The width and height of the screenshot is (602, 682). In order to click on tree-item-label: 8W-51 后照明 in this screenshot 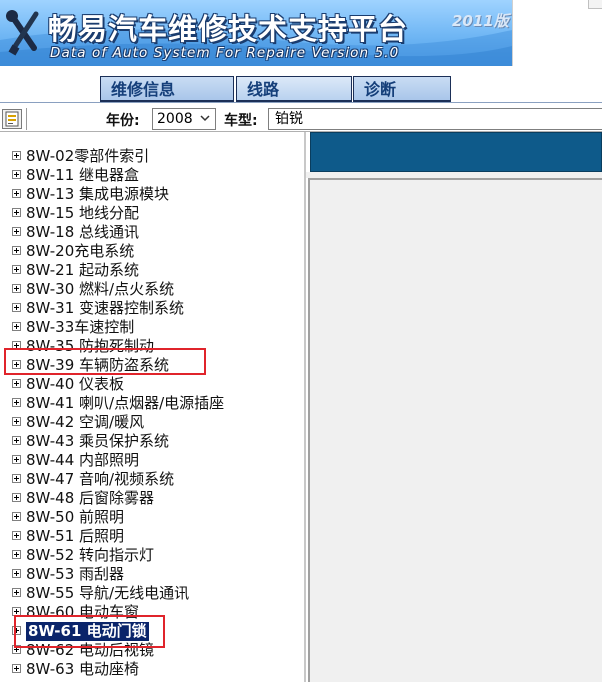, I will do `click(75, 536)`.